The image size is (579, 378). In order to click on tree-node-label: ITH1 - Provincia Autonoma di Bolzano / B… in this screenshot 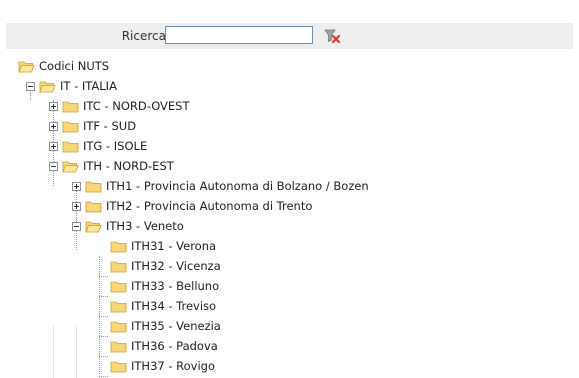, I will do `click(237, 186)`.